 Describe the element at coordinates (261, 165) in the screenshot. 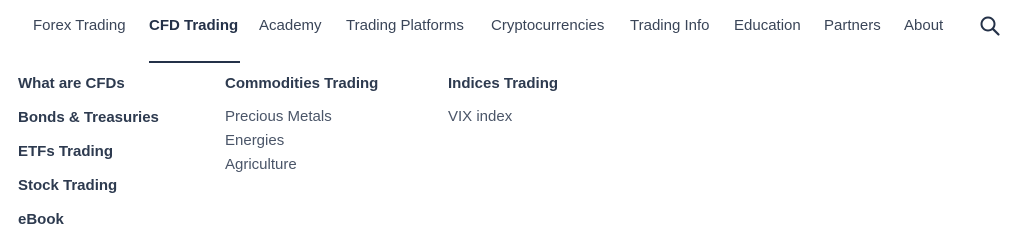

I see `menu-link-agriculture: Agriculture` at that location.